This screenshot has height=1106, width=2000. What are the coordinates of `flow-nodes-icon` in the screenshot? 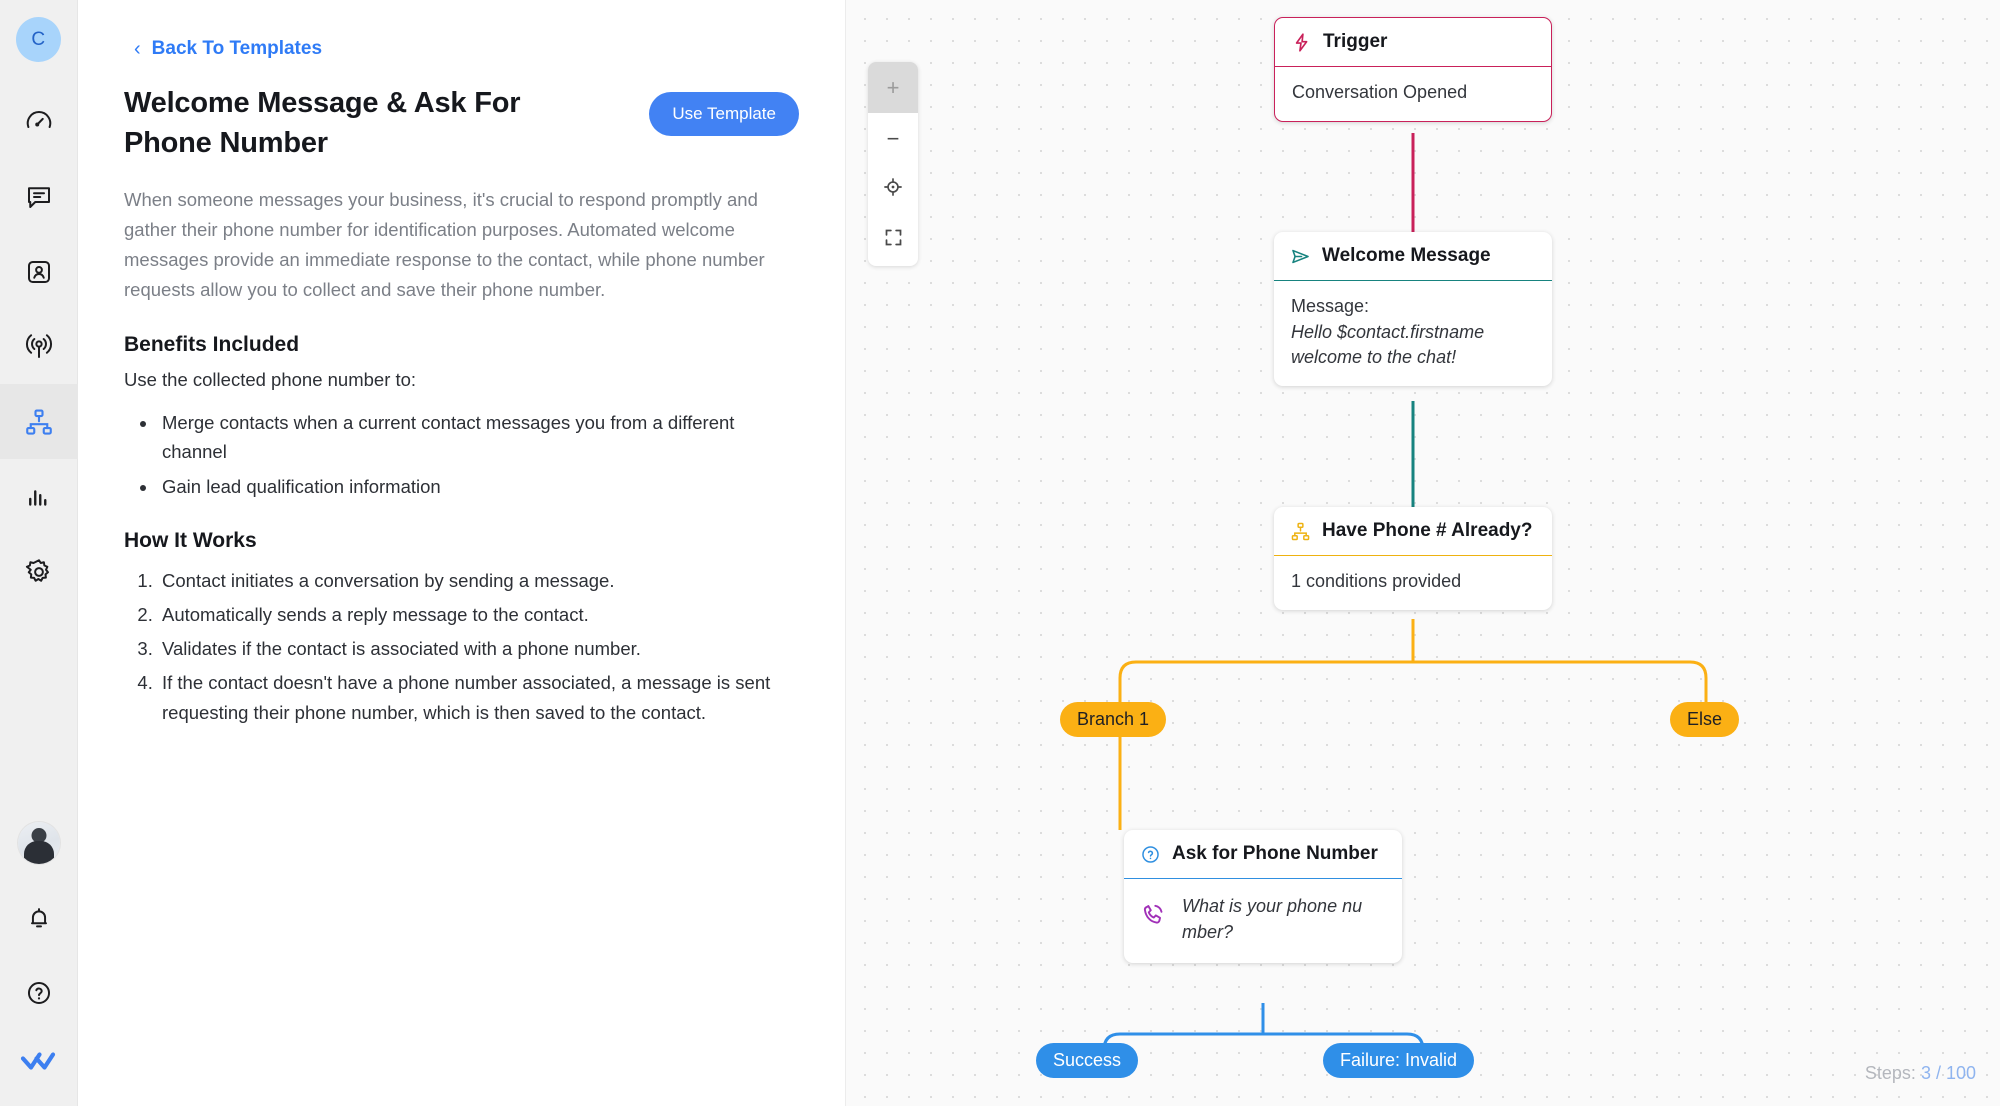 It's located at (39, 422).